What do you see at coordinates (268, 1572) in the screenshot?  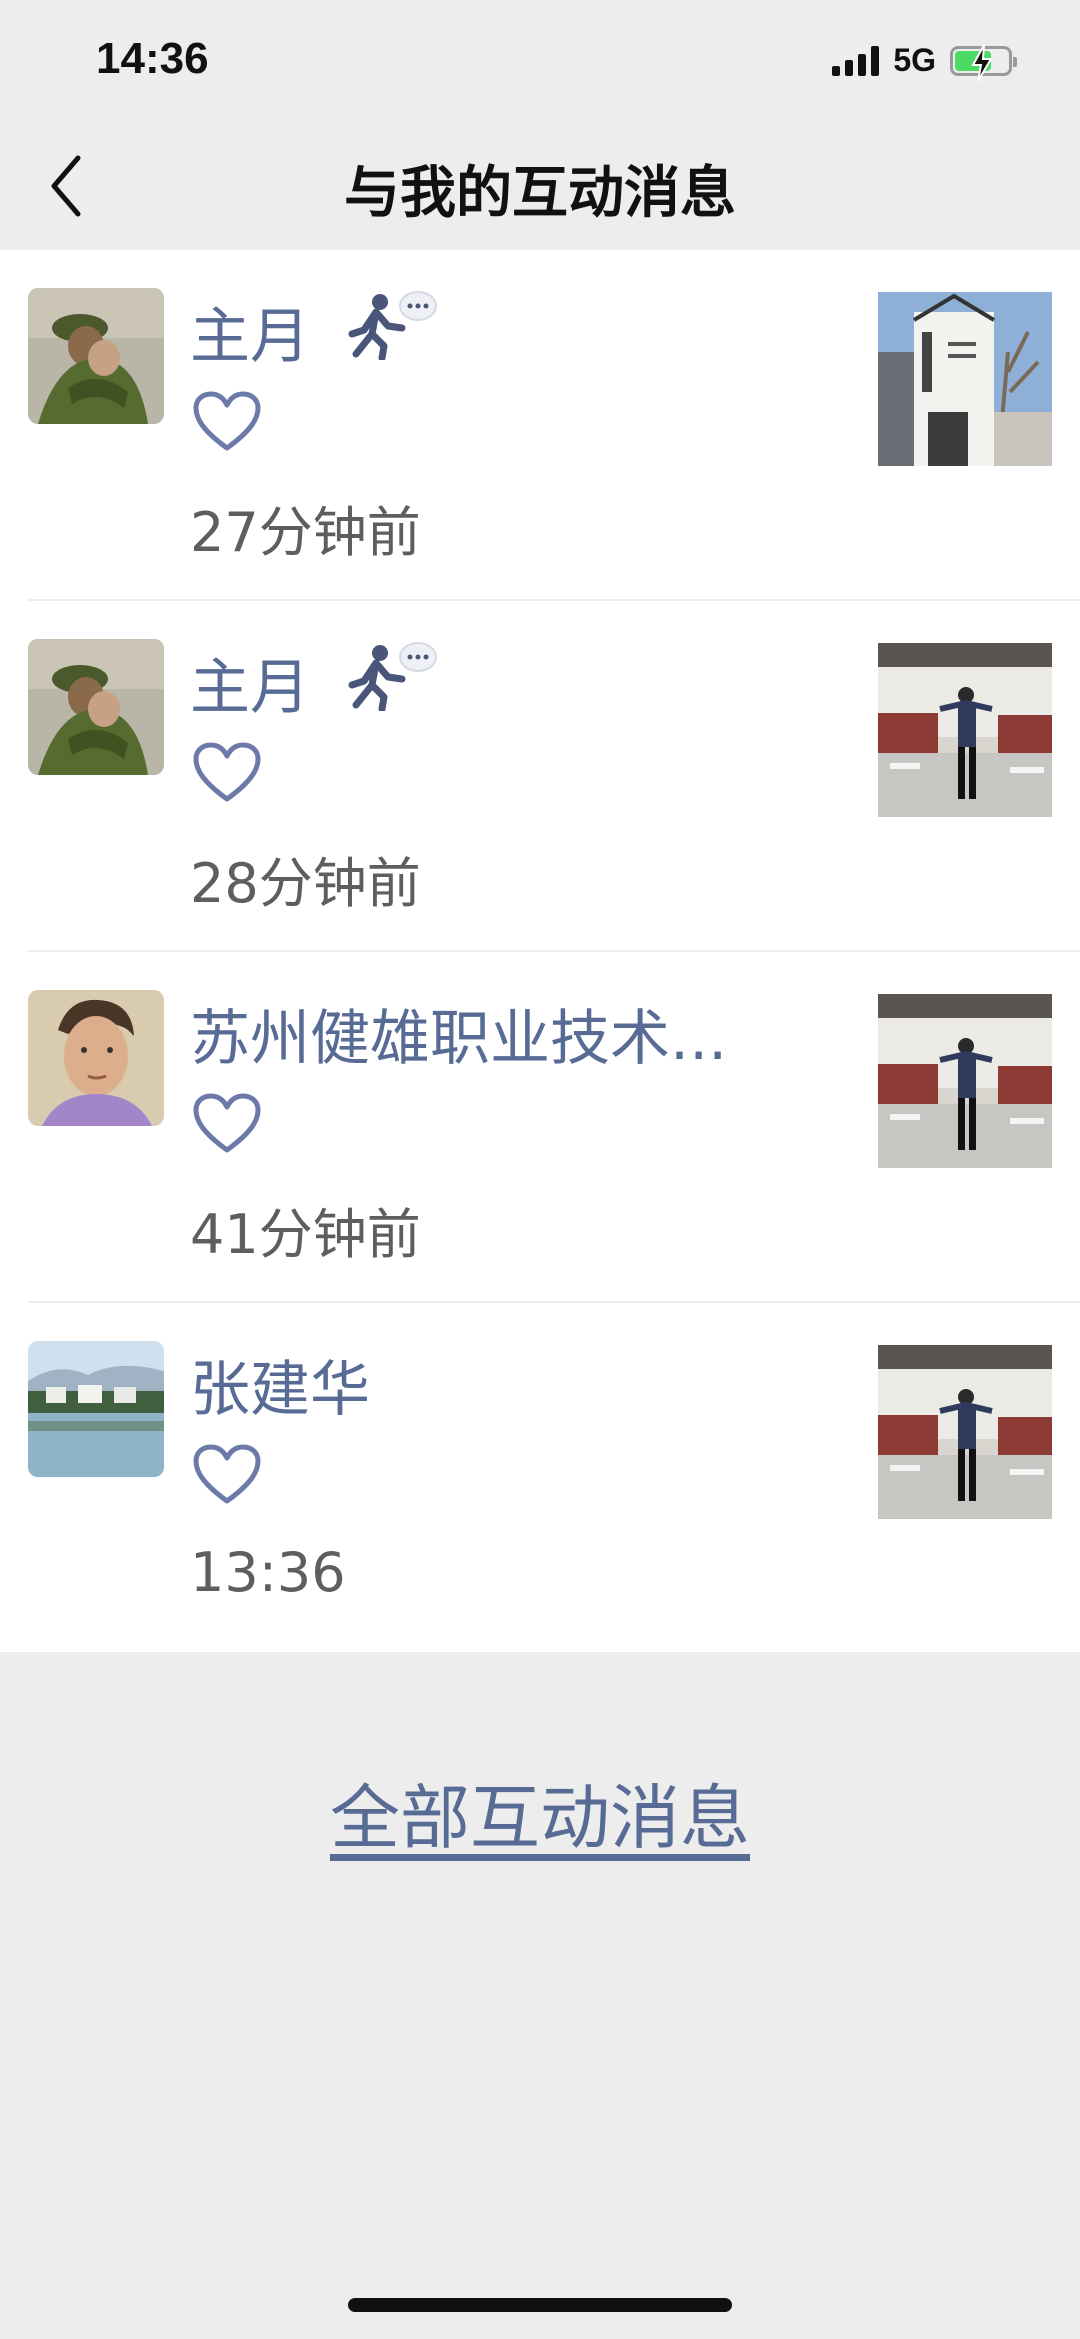 I see `timestamp: 13:36` at bounding box center [268, 1572].